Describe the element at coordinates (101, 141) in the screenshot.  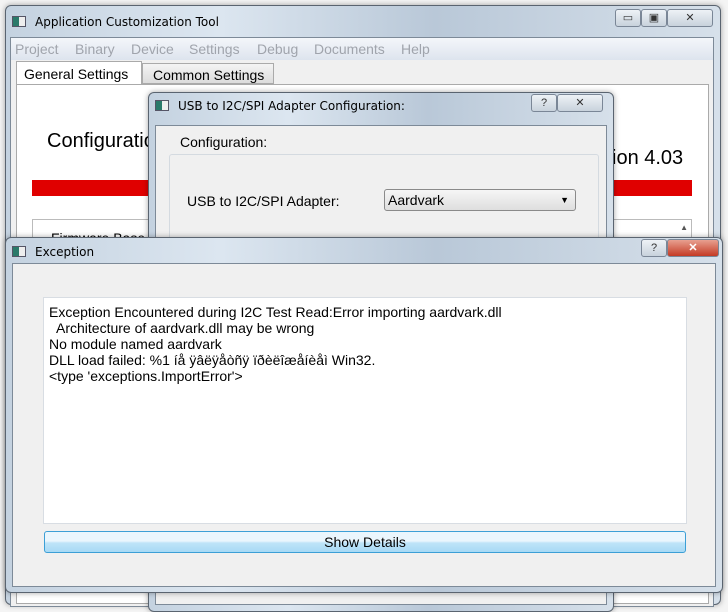
I see `heading-left: Configuratio` at that location.